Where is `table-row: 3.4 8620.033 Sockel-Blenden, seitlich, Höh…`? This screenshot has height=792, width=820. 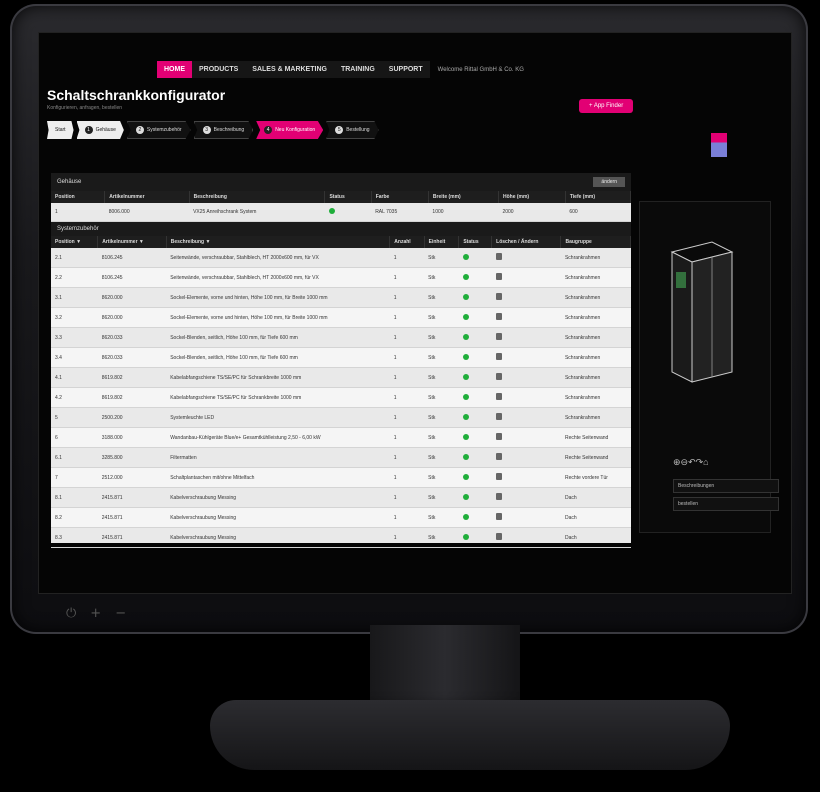 table-row: 3.4 8620.033 Sockel-Blenden, seitlich, Höh… is located at coordinates (341, 357).